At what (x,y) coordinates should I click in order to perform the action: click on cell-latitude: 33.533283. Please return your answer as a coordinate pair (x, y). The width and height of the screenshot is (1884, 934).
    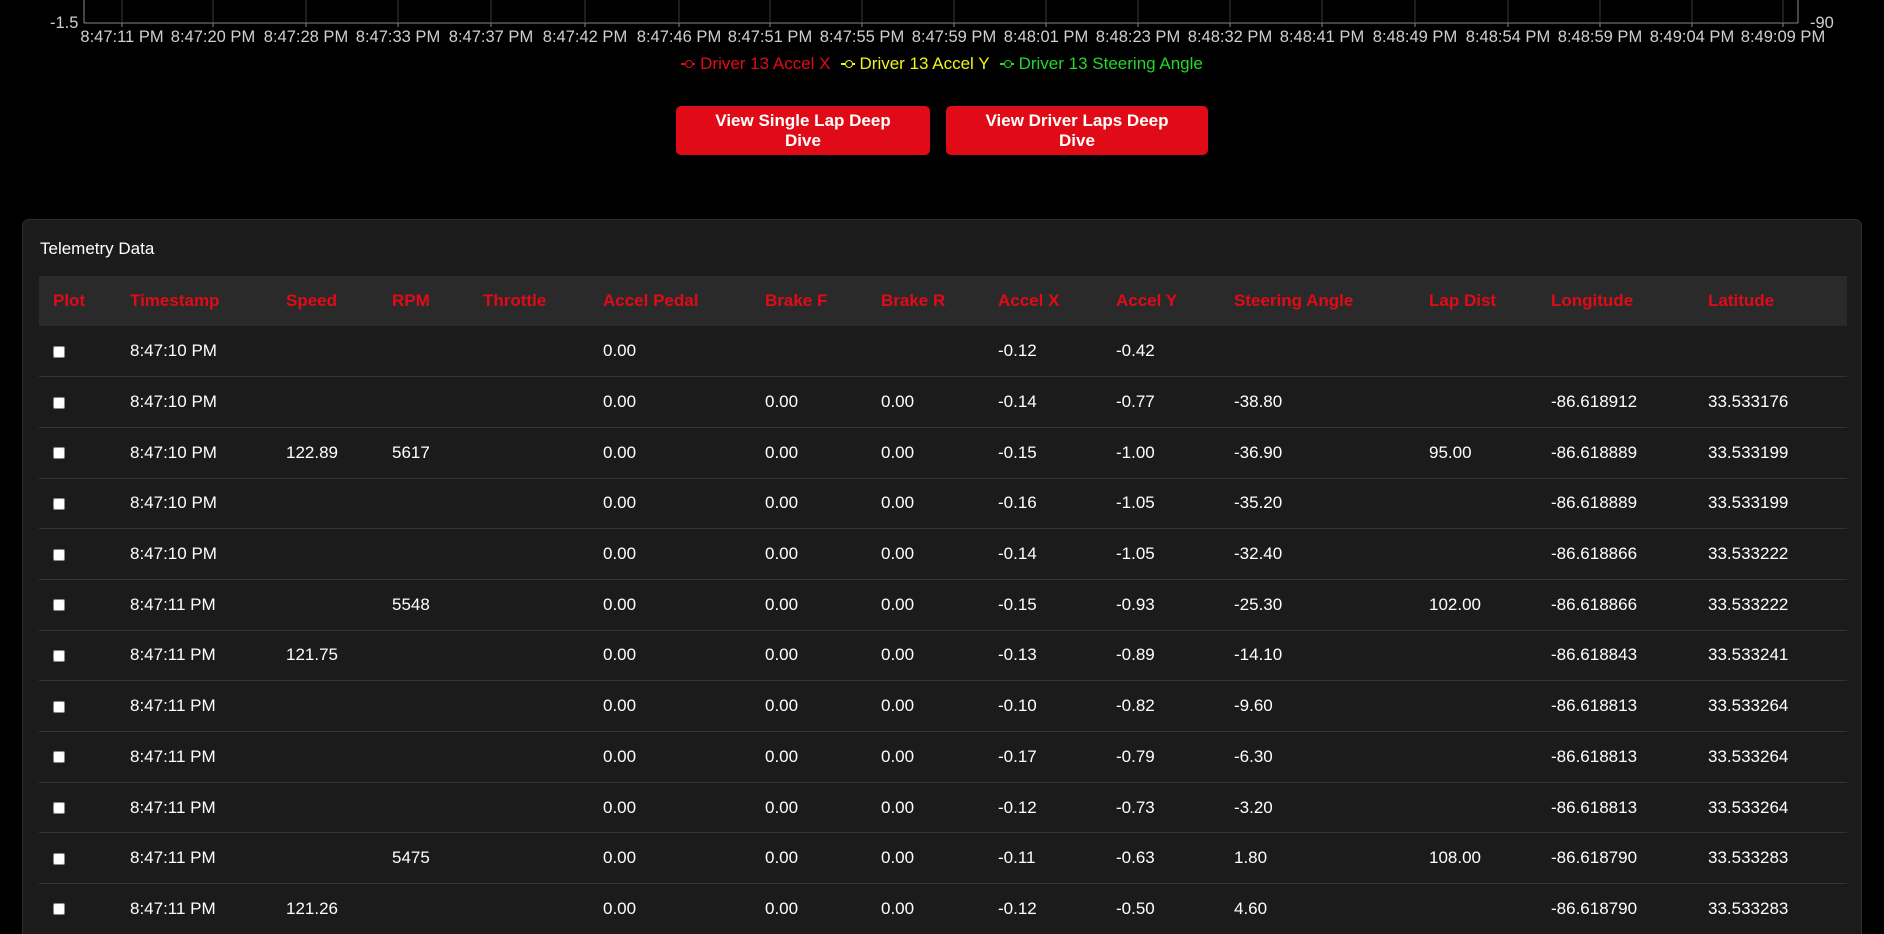
    Looking at the image, I should click on (1748, 858).